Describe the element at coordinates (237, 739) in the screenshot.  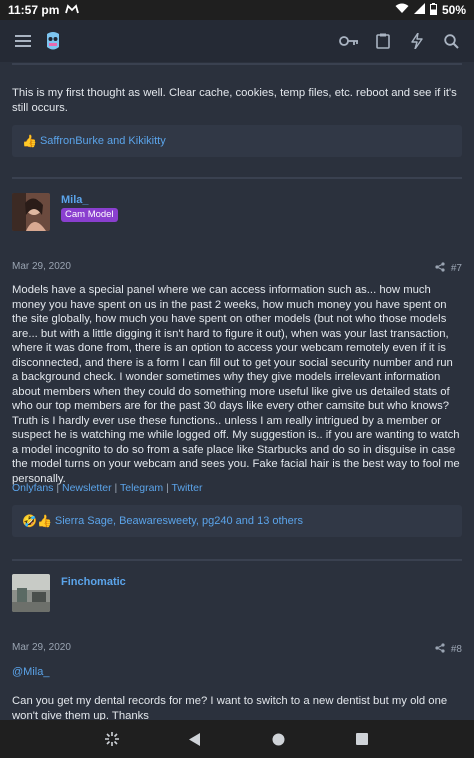
I see `system-nav-bar` at that location.